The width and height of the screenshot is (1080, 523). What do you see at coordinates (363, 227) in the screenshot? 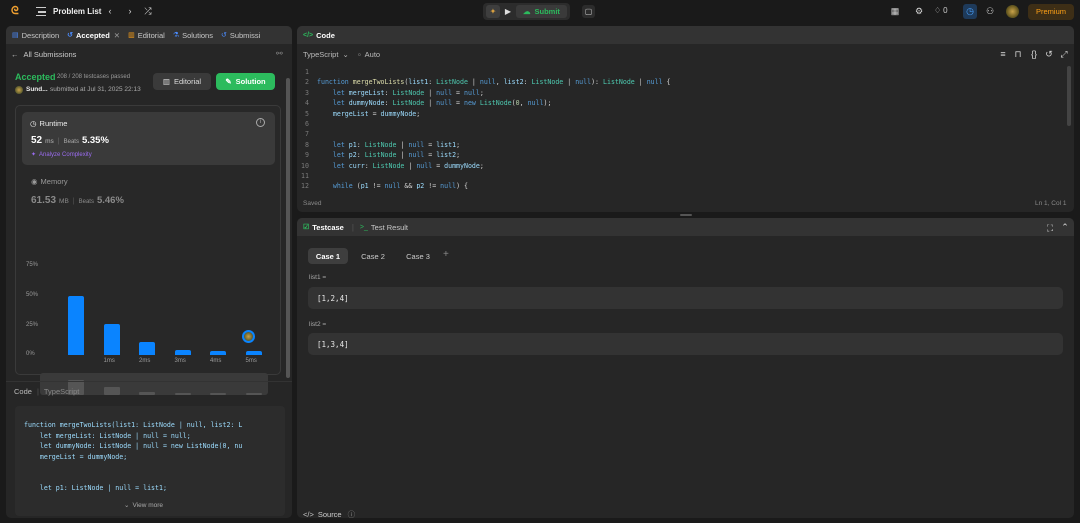
I see `terminal-icon: >_` at bounding box center [363, 227].